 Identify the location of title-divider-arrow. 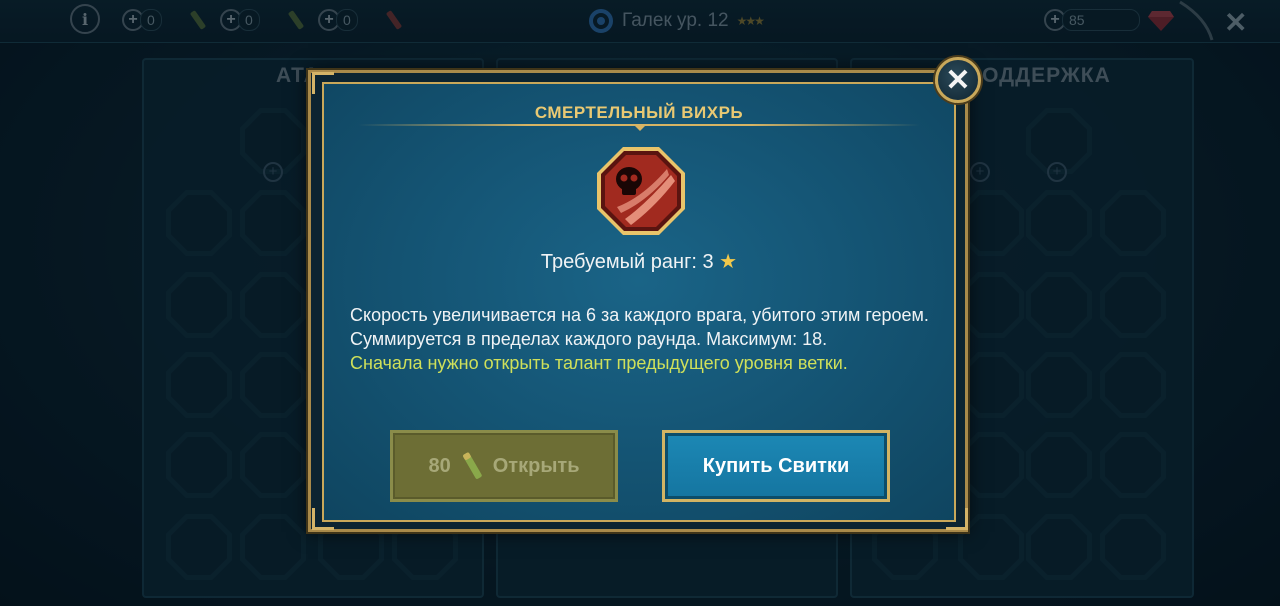
(640, 127).